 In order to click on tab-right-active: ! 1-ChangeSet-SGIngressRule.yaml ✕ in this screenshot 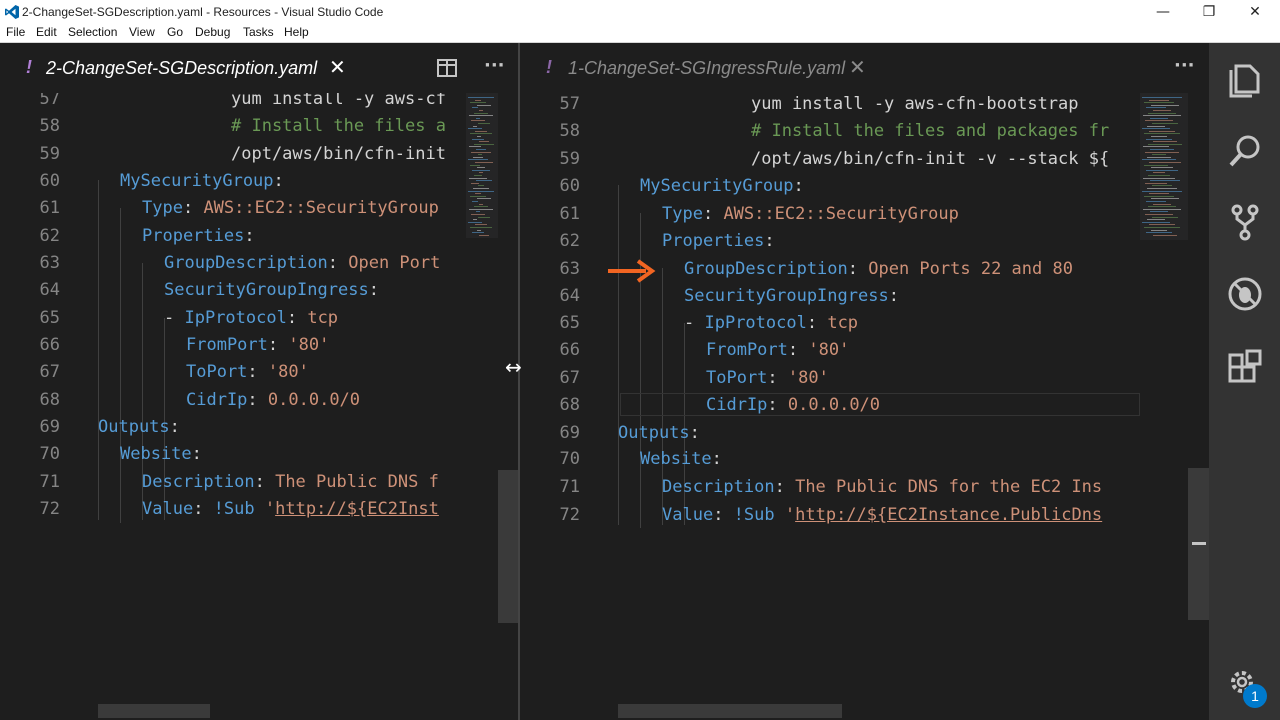, I will do `click(699, 68)`.